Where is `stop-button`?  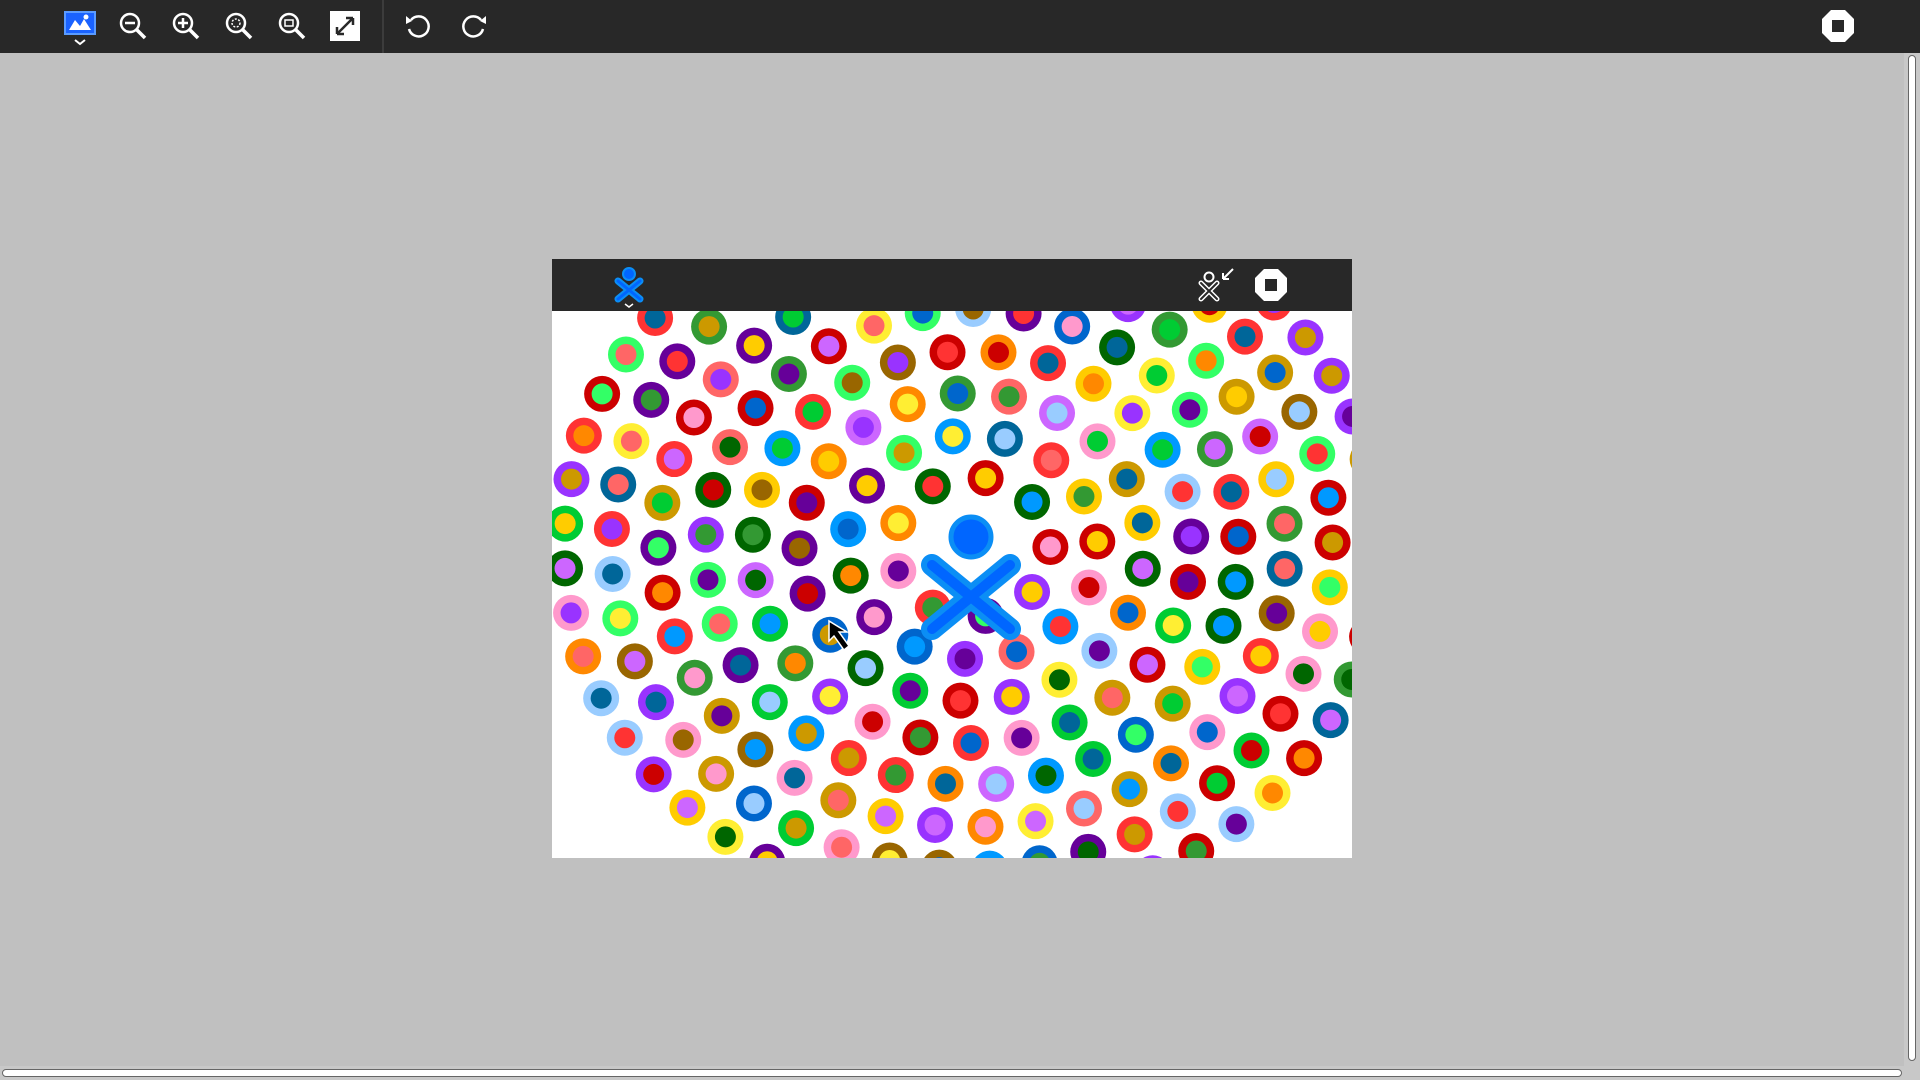 stop-button is located at coordinates (1838, 26).